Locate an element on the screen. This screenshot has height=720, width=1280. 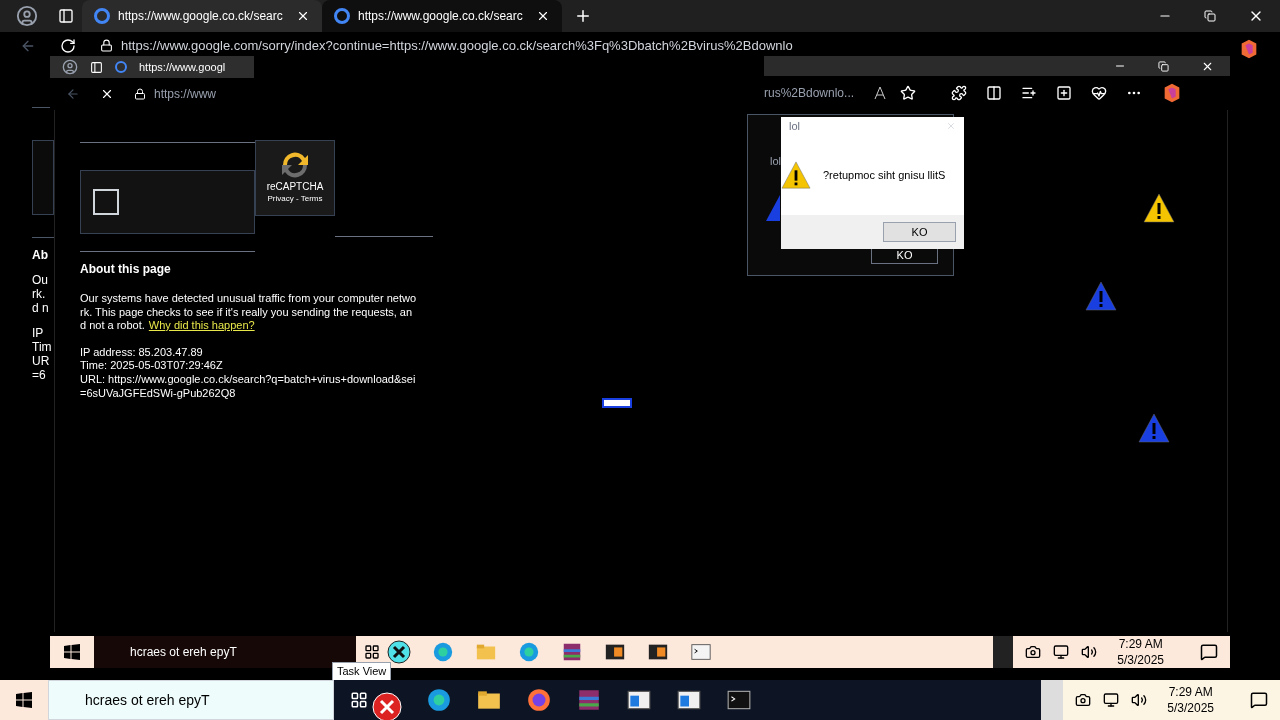
paragraph-line: d n is located at coordinates (40, 308).